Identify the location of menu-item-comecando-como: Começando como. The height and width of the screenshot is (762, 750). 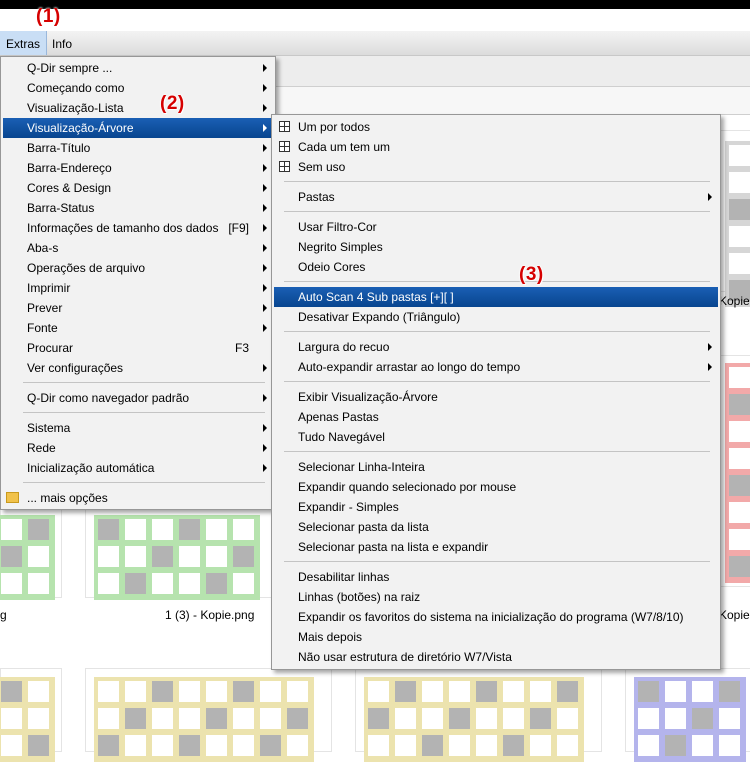
(138, 88).